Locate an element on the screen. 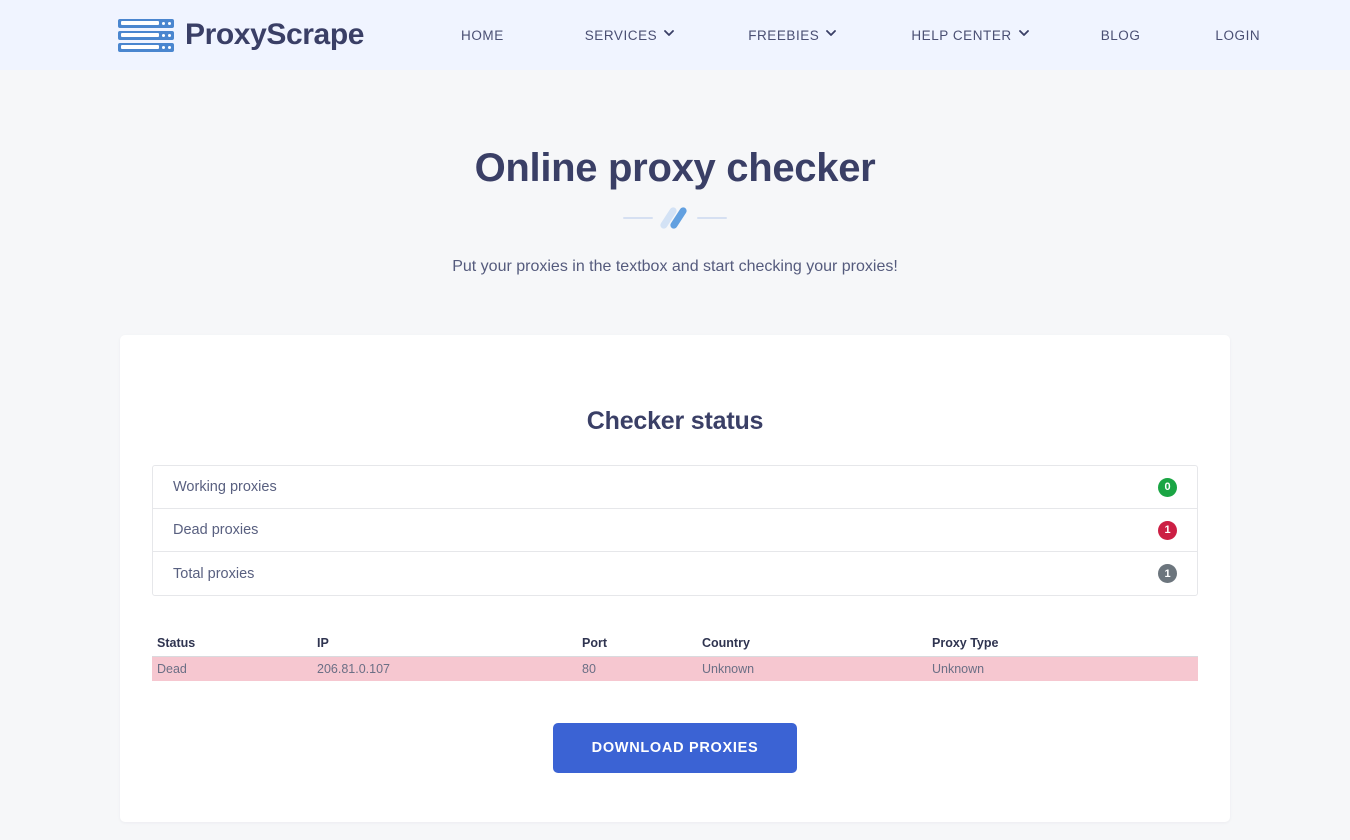  nav-item-login: LOGIN is located at coordinates (1237, 35).